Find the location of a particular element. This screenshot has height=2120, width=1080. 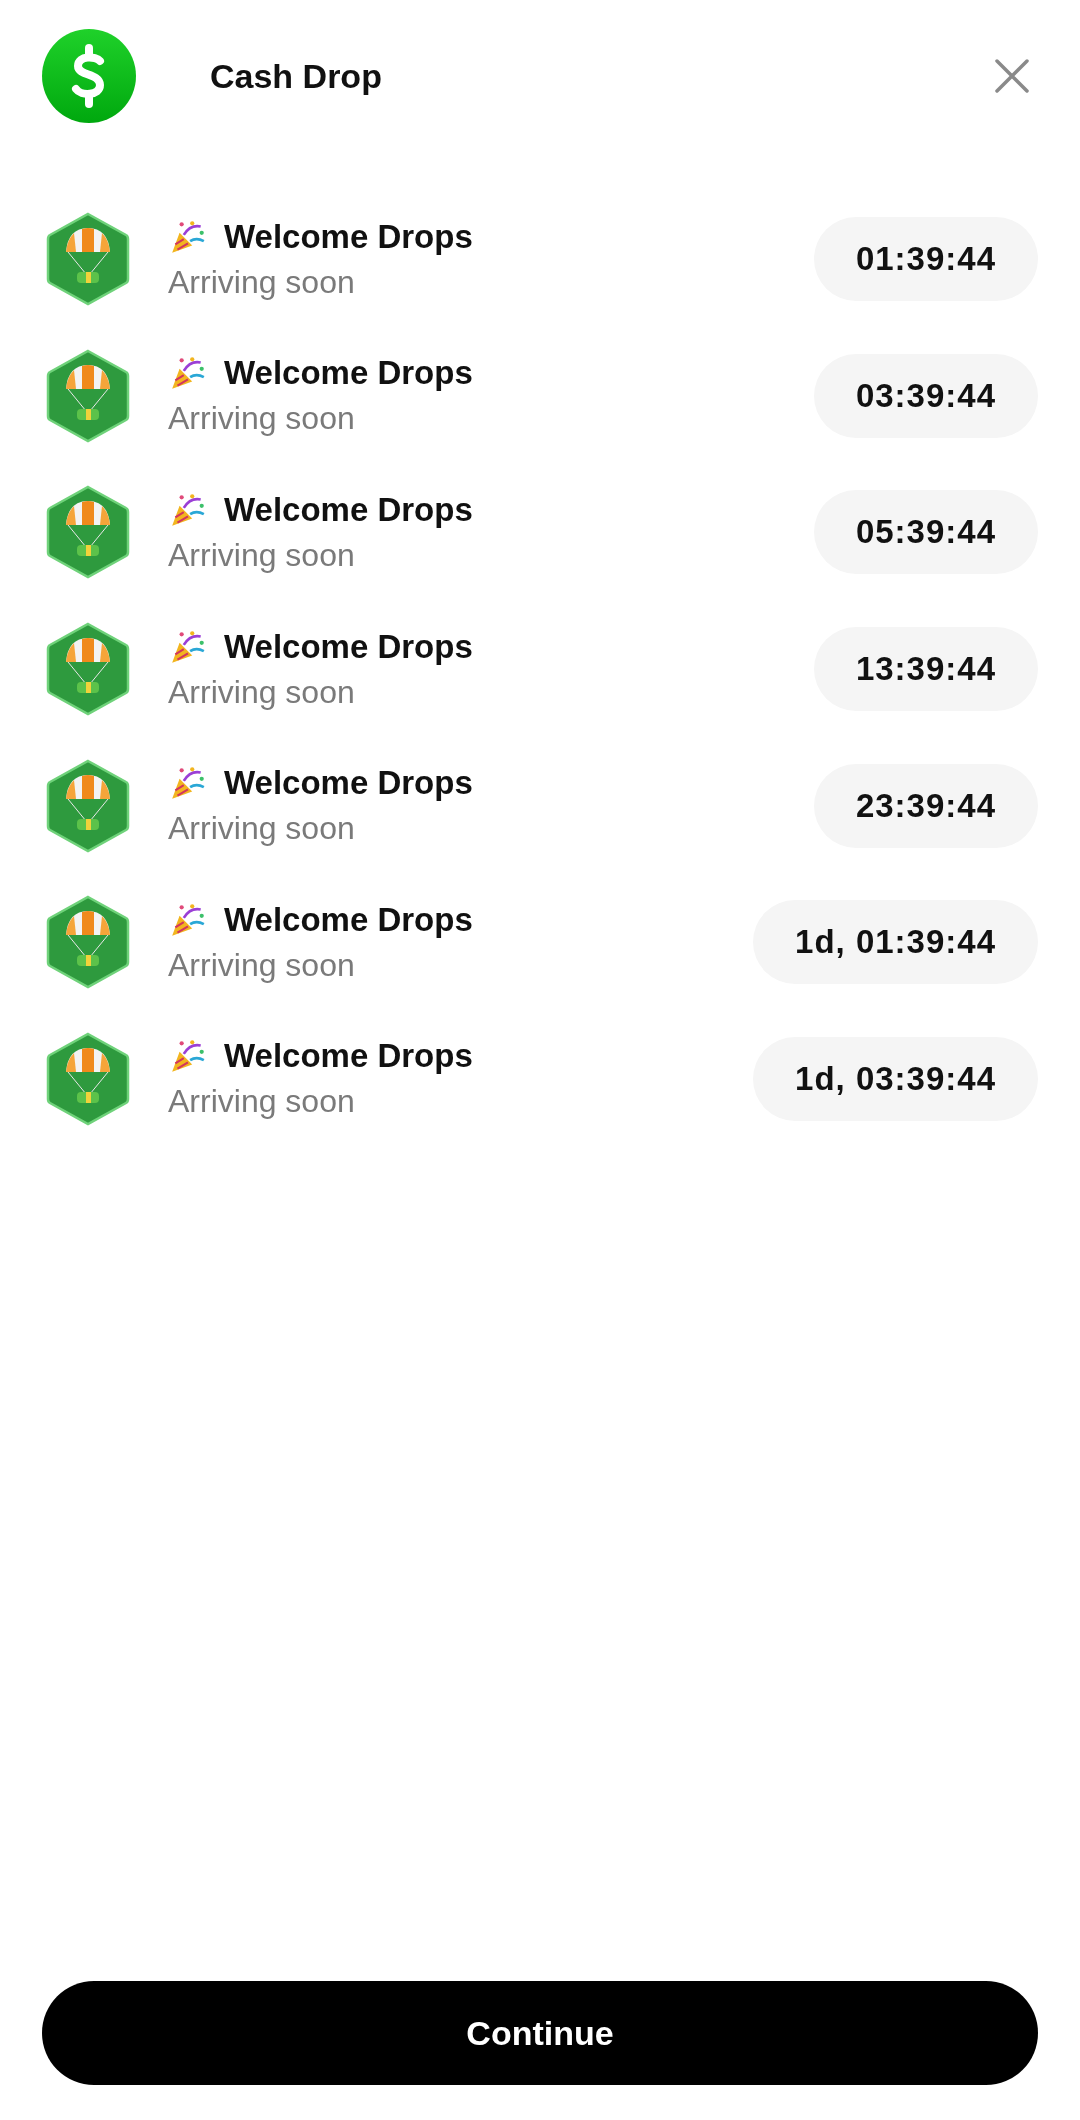

countdown-timer: 01:39:44 is located at coordinates (925, 259).